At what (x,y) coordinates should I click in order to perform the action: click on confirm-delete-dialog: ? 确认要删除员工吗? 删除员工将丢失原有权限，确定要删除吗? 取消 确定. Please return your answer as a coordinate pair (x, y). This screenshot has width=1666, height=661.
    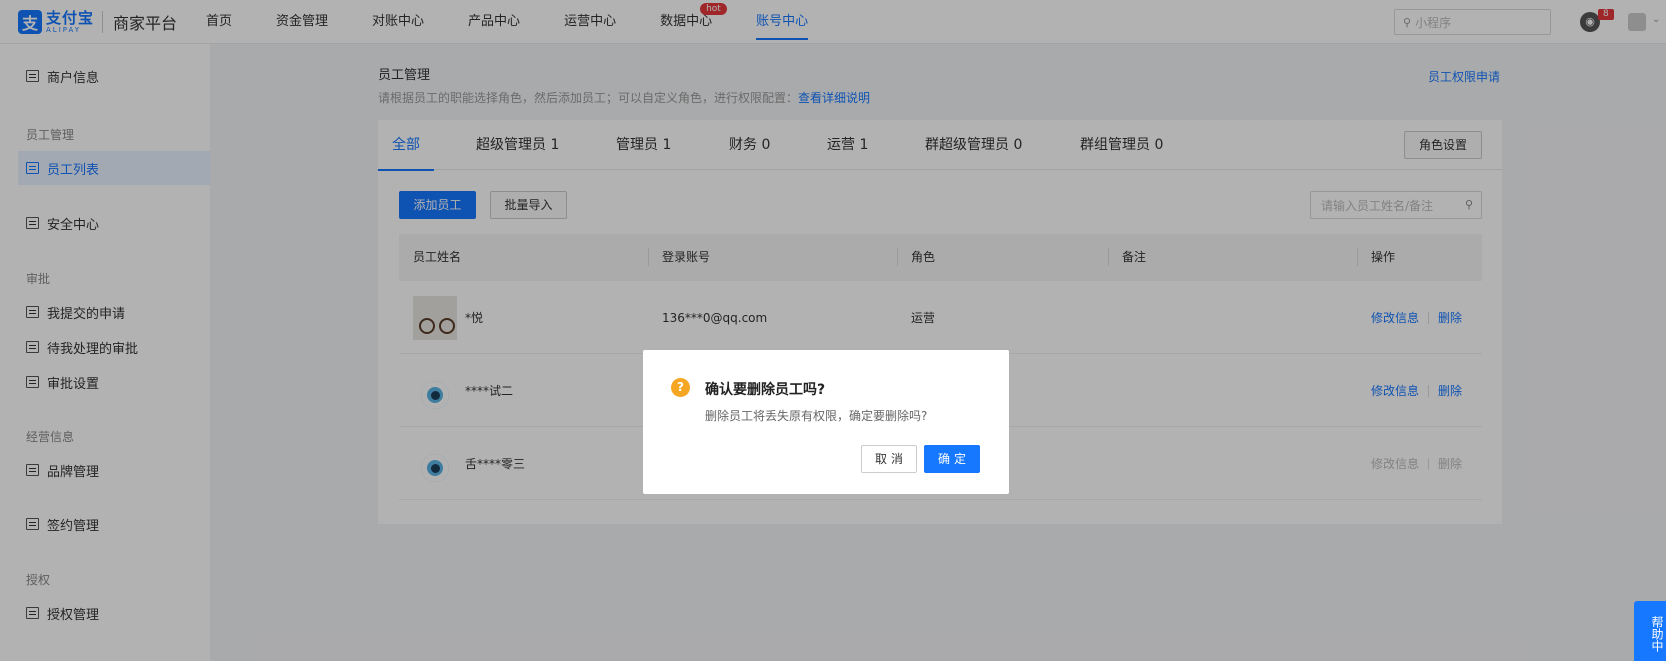
    Looking at the image, I should click on (826, 422).